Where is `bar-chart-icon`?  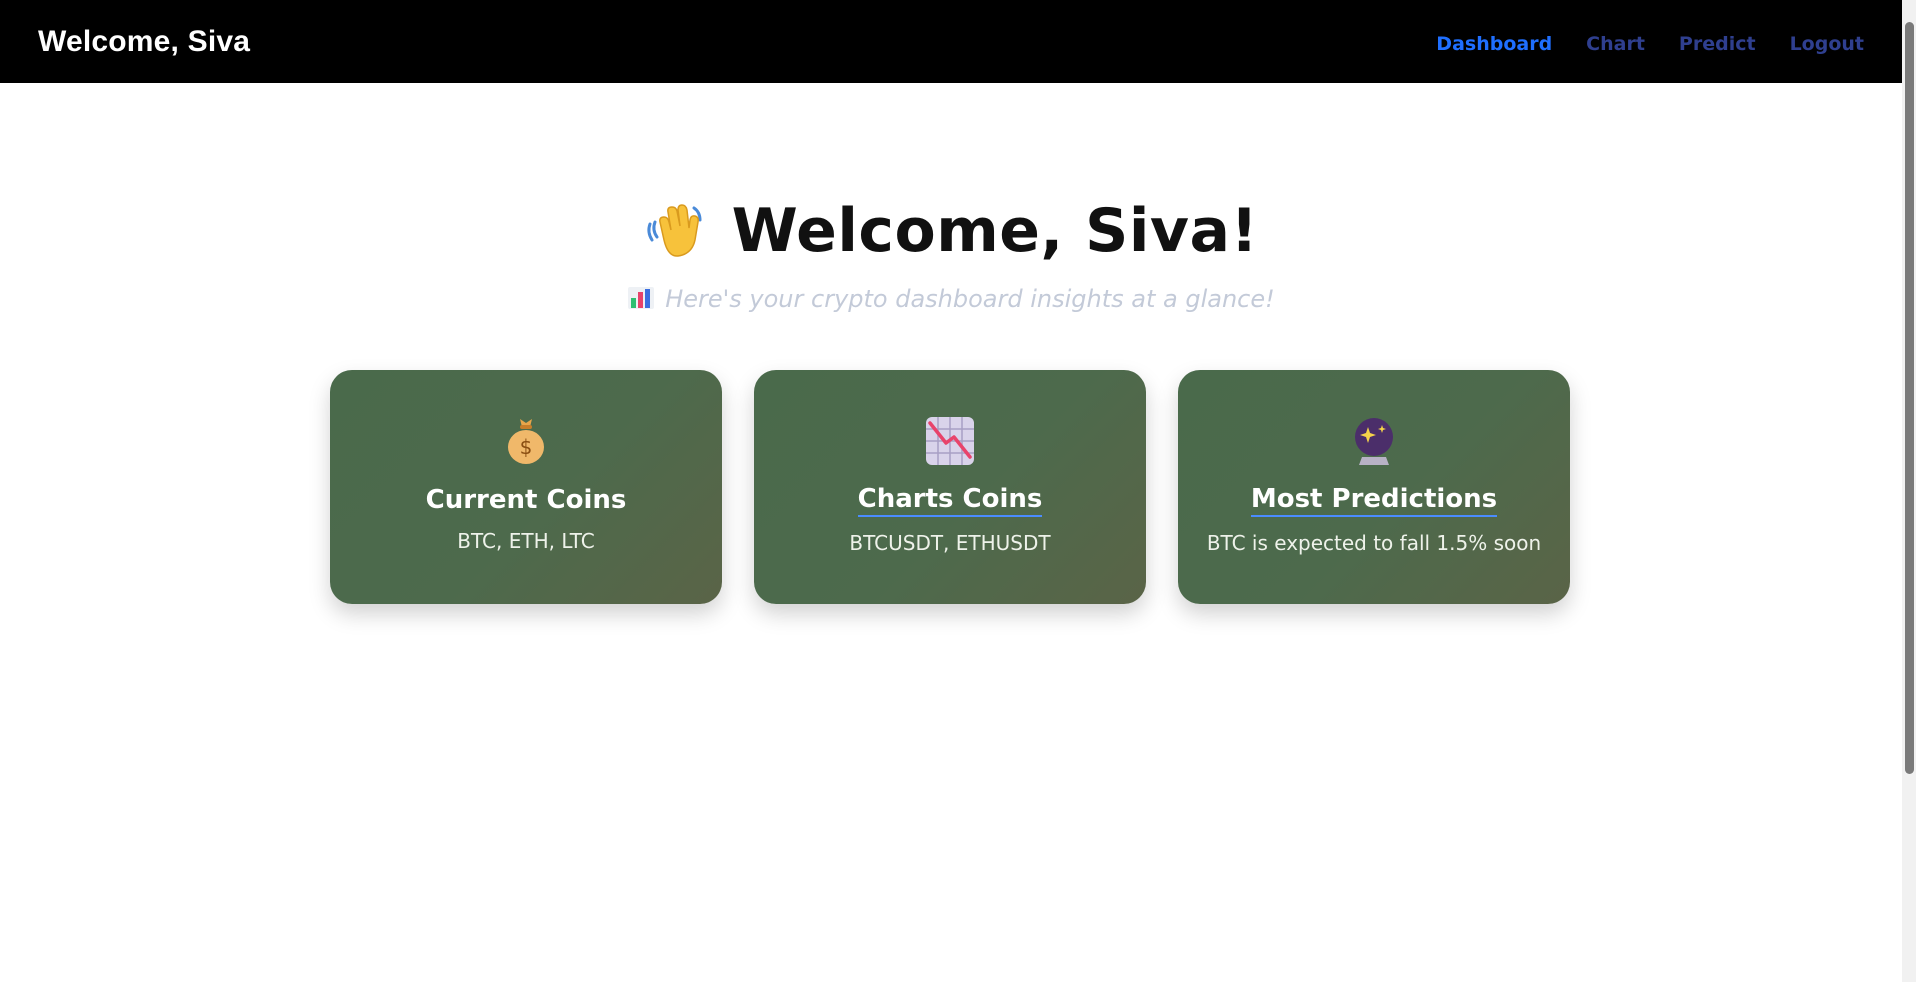
bar-chart-icon is located at coordinates (641, 298).